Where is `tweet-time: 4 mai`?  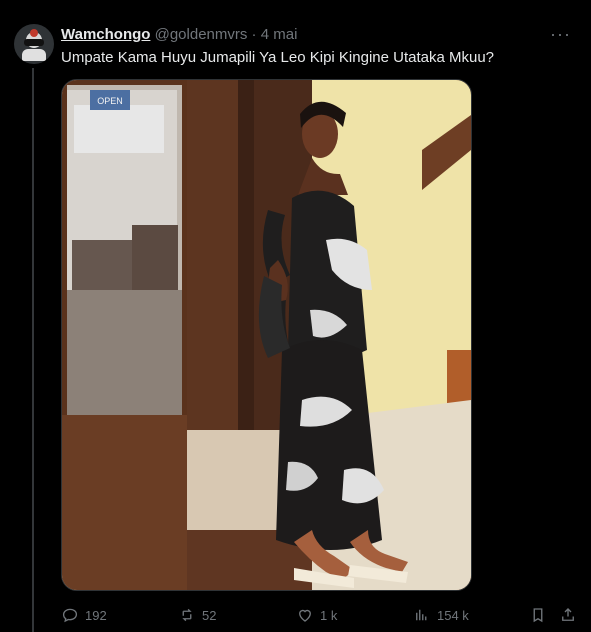
tweet-time: 4 mai is located at coordinates (279, 34).